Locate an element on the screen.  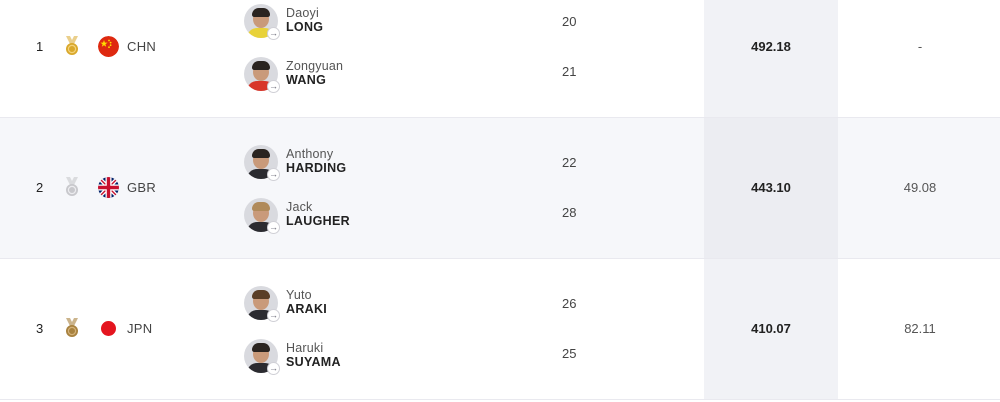
athlete-first-name: Haruki is located at coordinates (305, 348).